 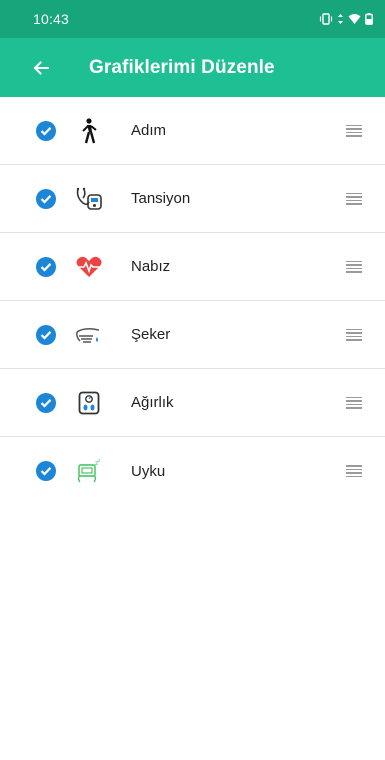 I want to click on status-icons, so click(x=346, y=19).